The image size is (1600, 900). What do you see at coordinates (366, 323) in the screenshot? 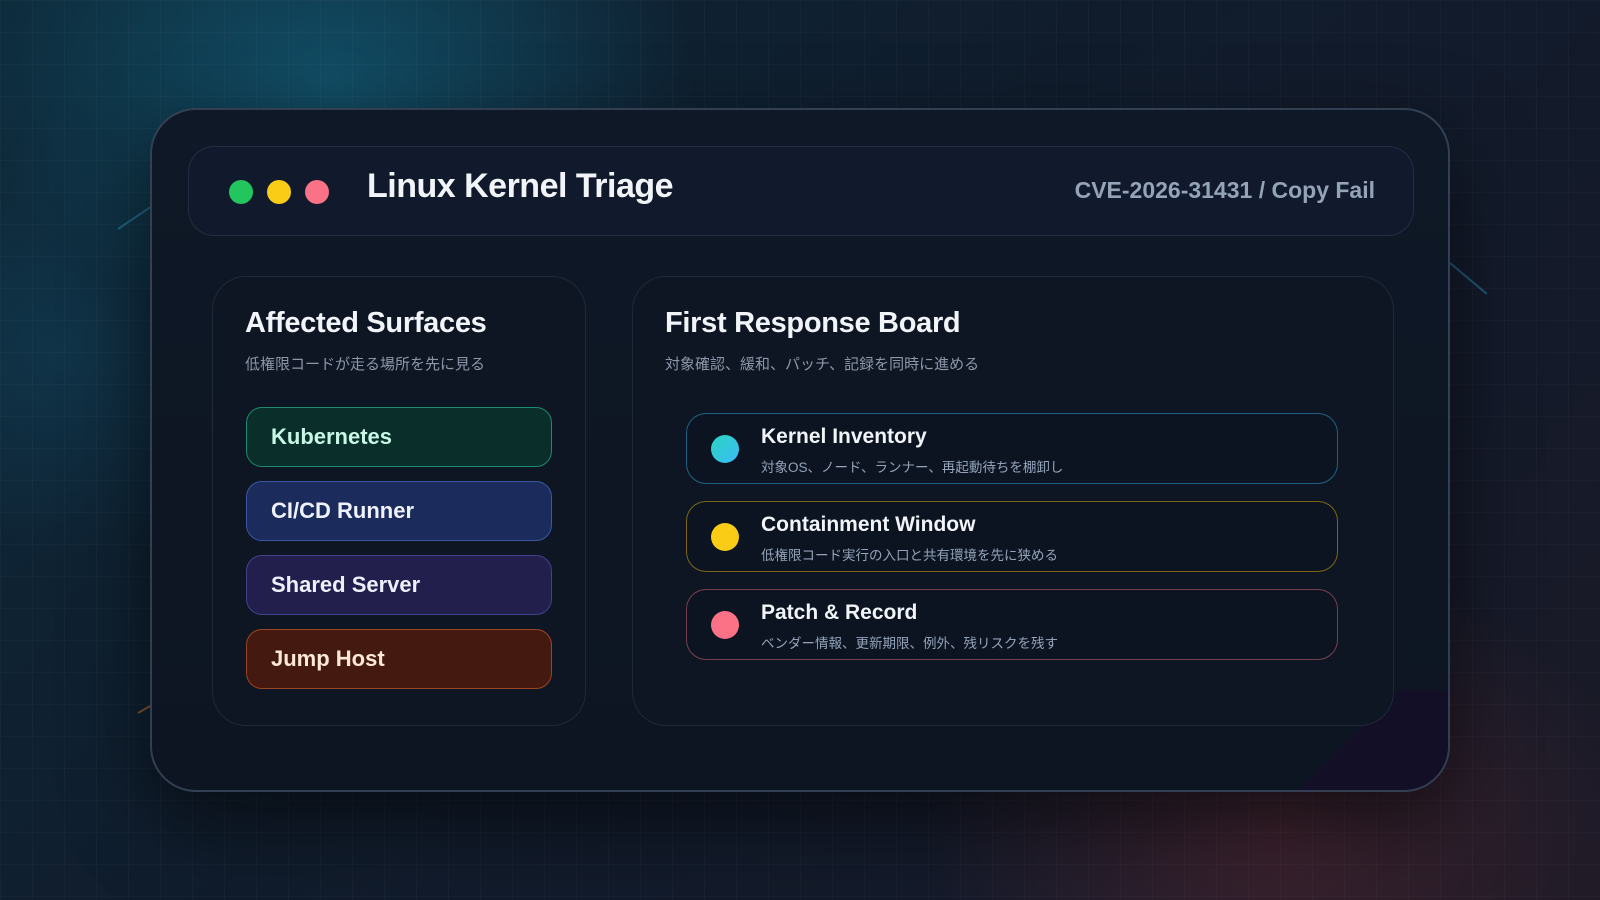
I see `affected-surfaces-title: Affected Surfaces` at bounding box center [366, 323].